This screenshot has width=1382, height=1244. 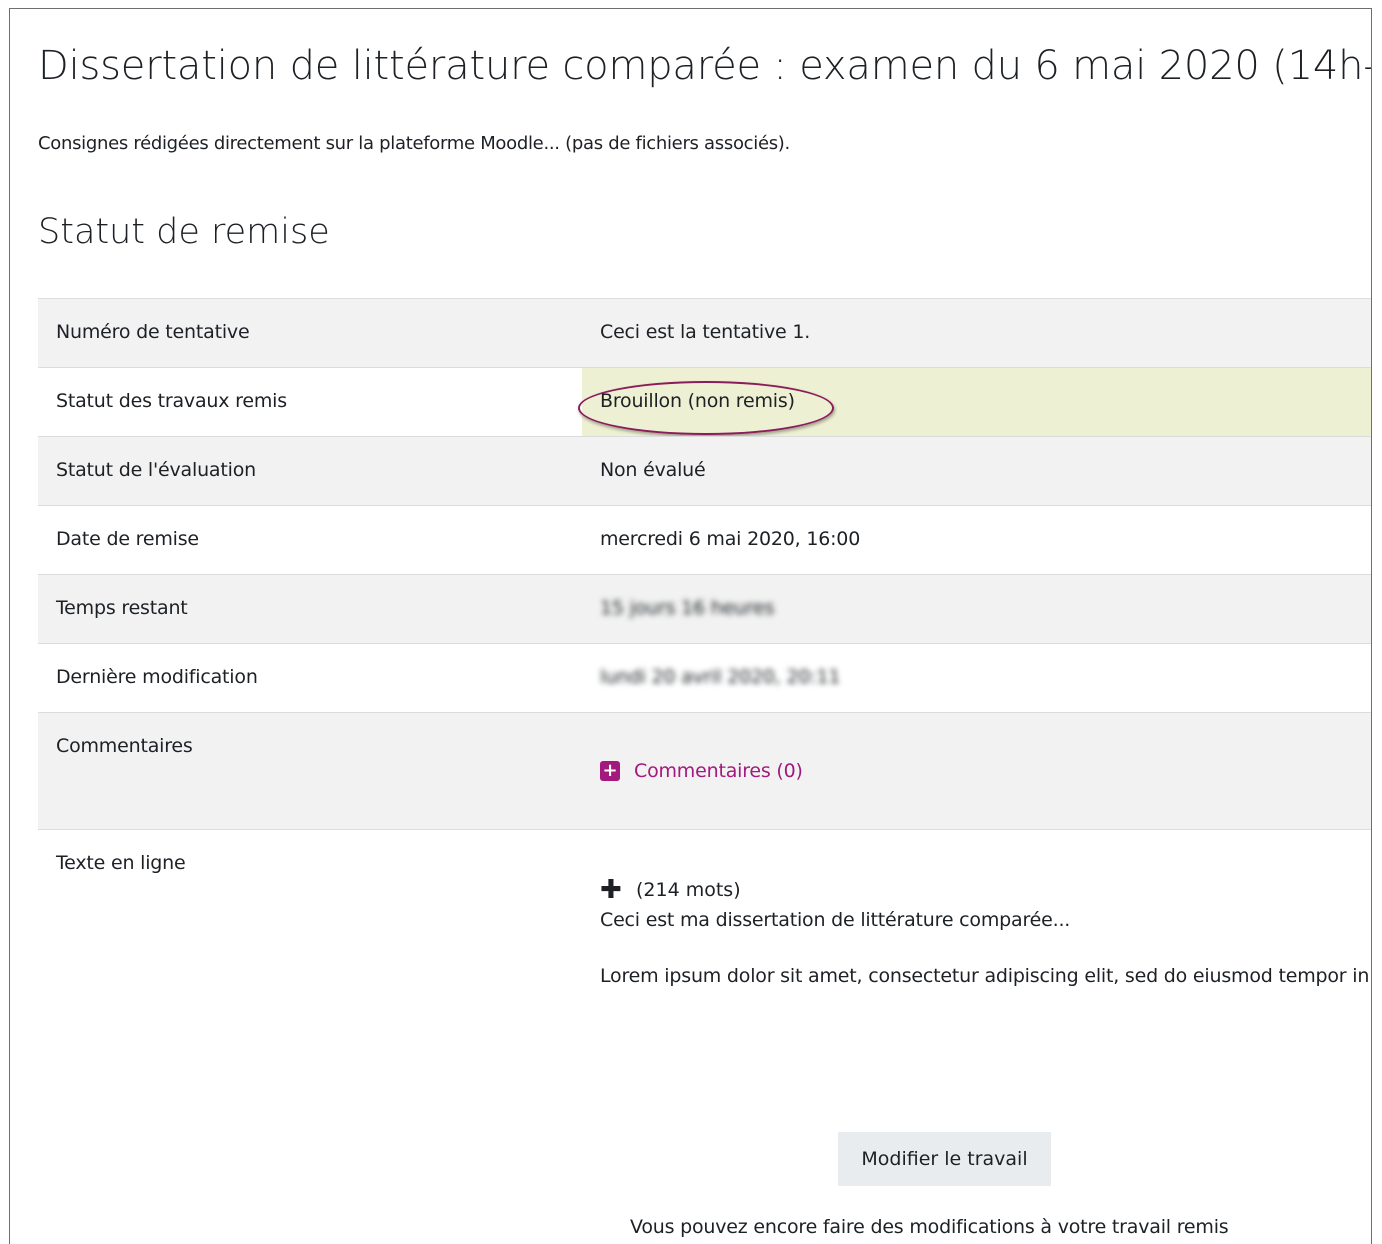 What do you see at coordinates (121, 863) in the screenshot?
I see `row-label: Texte en ligne` at bounding box center [121, 863].